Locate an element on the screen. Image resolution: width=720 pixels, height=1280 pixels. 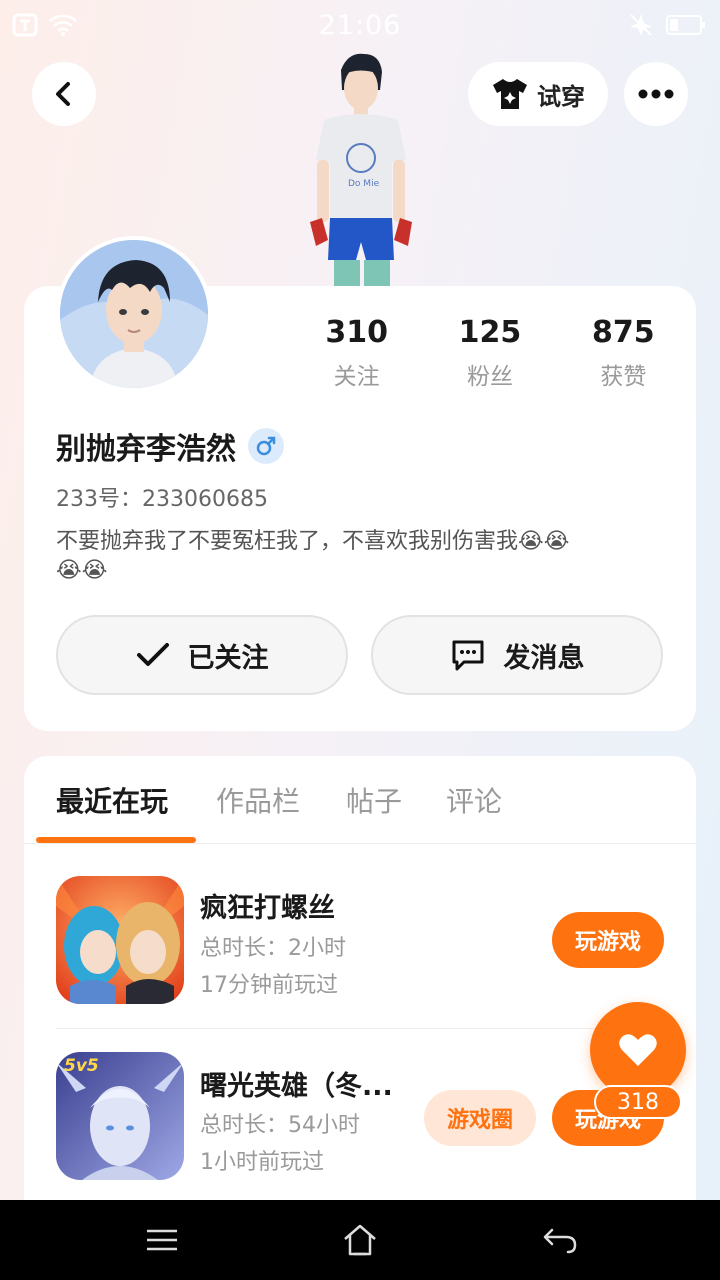
following-button: 已关注 is located at coordinates (202, 655).